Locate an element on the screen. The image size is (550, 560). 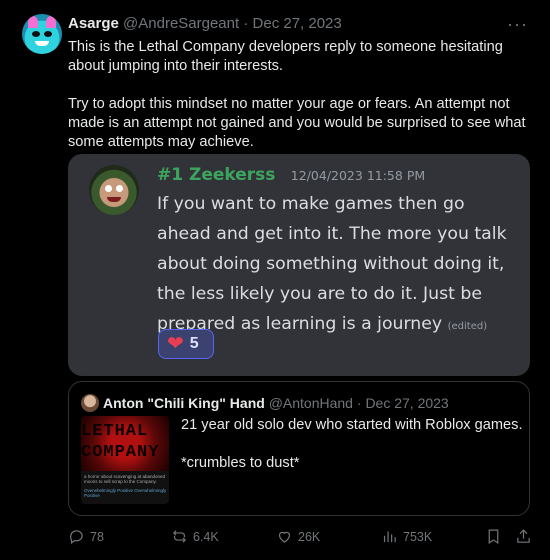
quoted-author-handle: @AntonHand is located at coordinates (310, 403).